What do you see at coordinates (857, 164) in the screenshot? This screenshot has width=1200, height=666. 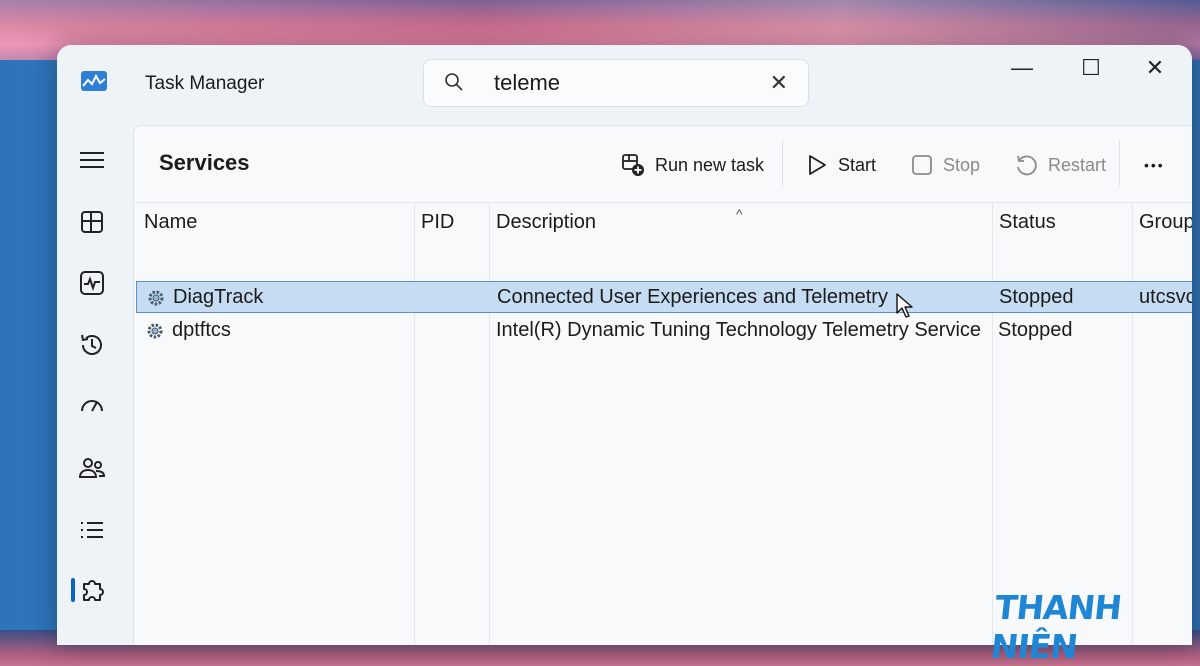 I see `start-label: Start` at bounding box center [857, 164].